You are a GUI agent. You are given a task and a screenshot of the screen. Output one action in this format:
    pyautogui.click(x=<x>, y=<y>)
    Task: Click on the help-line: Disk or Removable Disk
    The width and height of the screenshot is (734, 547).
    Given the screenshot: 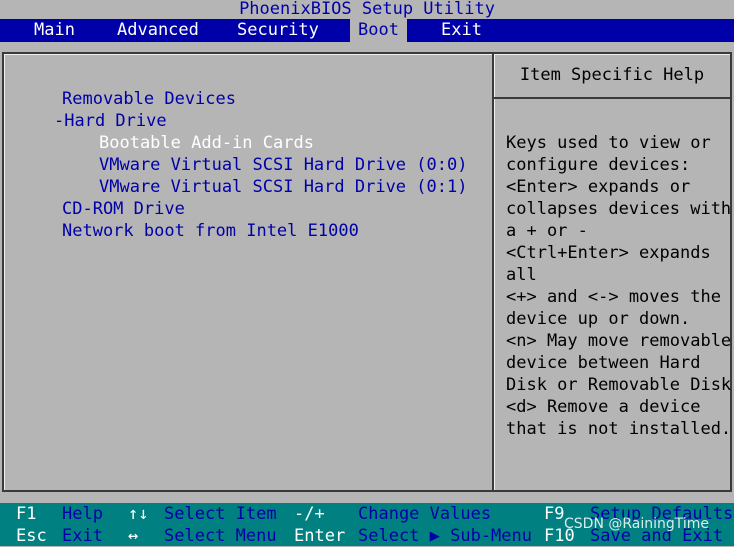 What is the action you would take?
    pyautogui.click(x=619, y=385)
    